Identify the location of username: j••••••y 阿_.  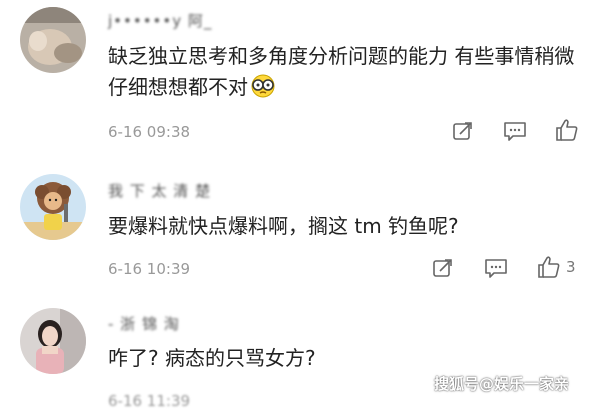
(160, 20).